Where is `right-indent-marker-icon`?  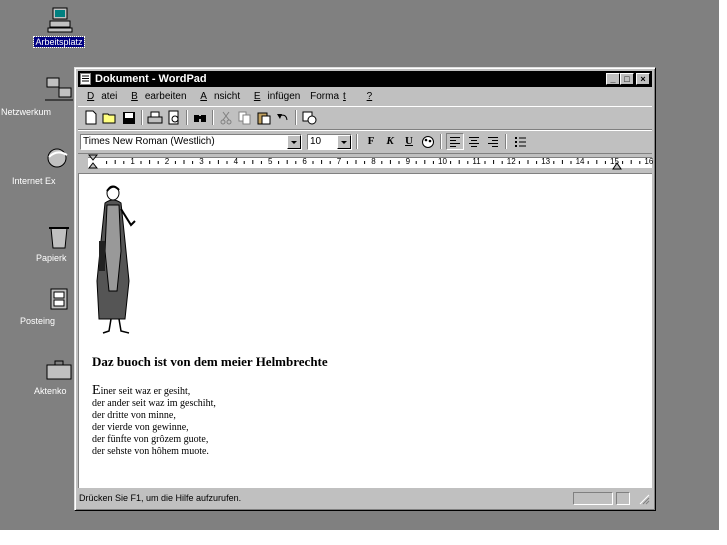
right-indent-marker-icon is located at coordinates (617, 166).